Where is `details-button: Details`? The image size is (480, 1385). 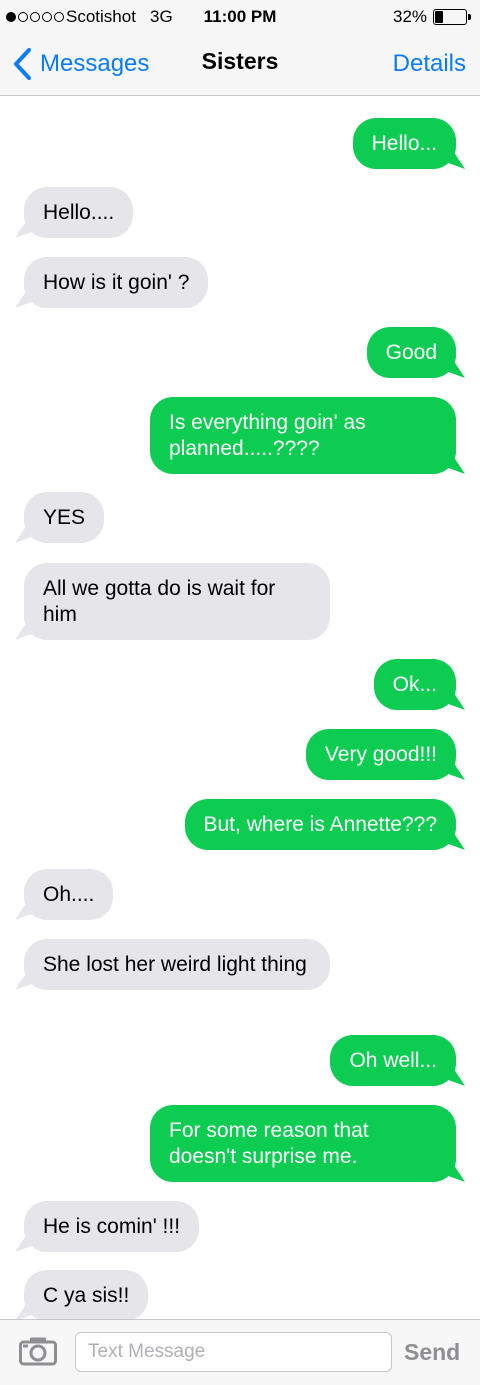
details-button: Details is located at coordinates (429, 64).